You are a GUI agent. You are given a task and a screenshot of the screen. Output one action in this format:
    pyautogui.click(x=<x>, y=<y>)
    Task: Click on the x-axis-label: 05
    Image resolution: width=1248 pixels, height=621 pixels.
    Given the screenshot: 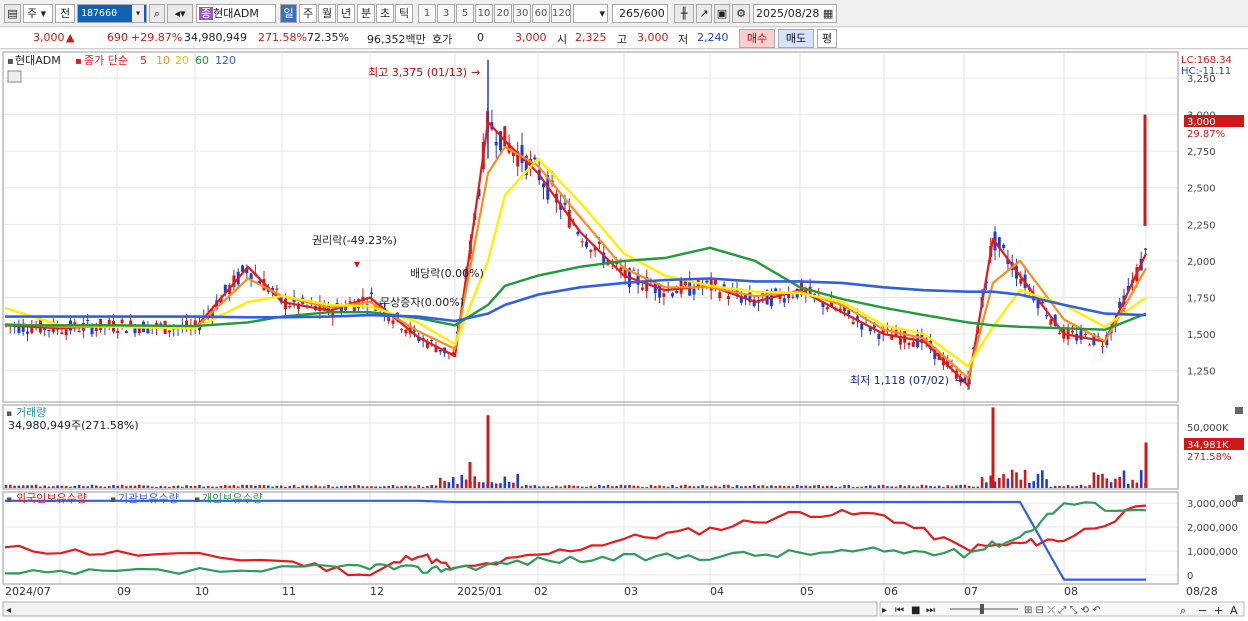 What is the action you would take?
    pyautogui.click(x=807, y=591)
    